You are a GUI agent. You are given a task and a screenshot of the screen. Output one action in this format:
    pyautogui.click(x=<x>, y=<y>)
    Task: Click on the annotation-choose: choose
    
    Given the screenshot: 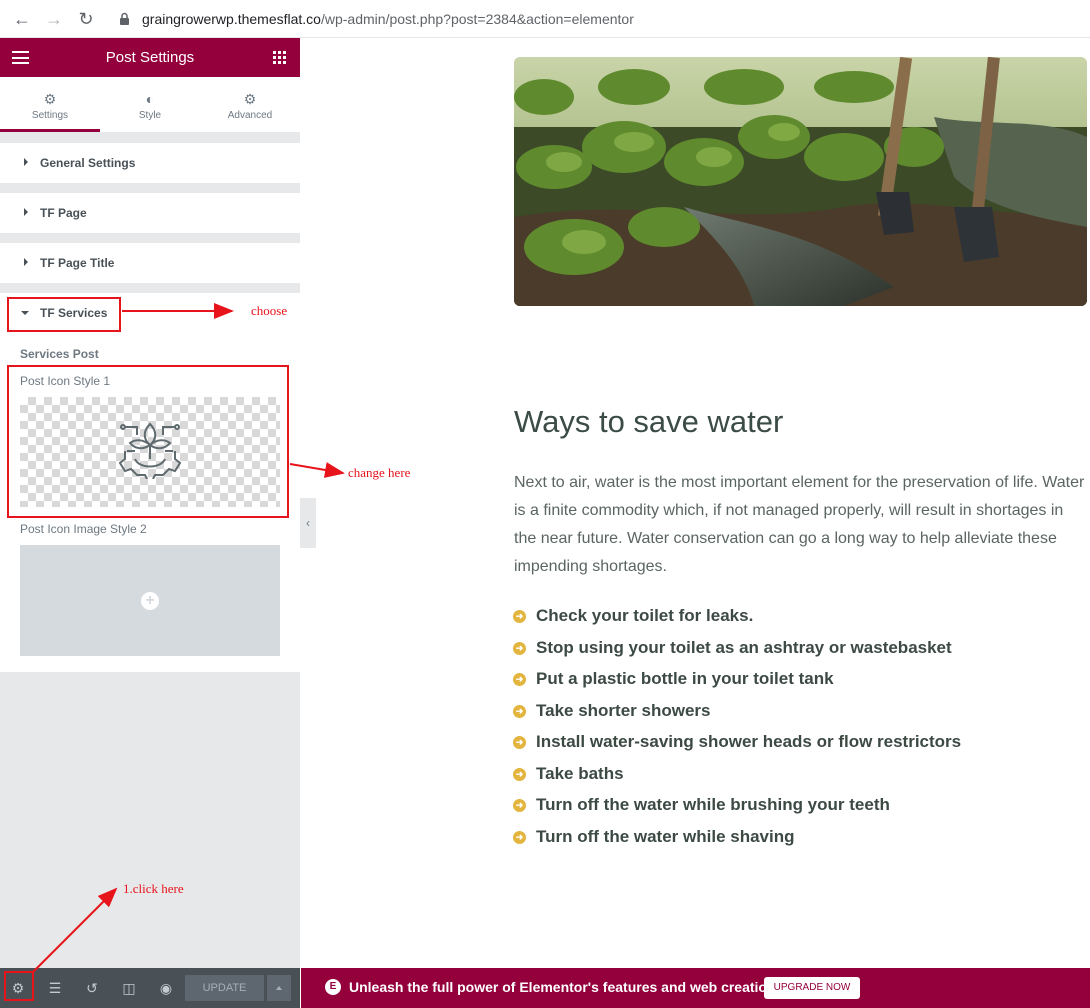 What is the action you would take?
    pyautogui.click(x=269, y=310)
    